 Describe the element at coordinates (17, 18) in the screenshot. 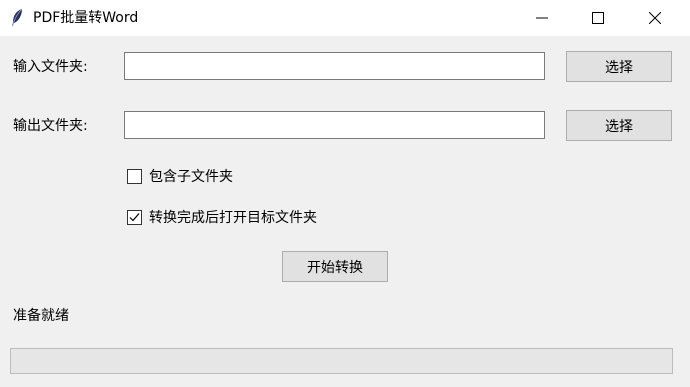

I see `feather-icon` at that location.